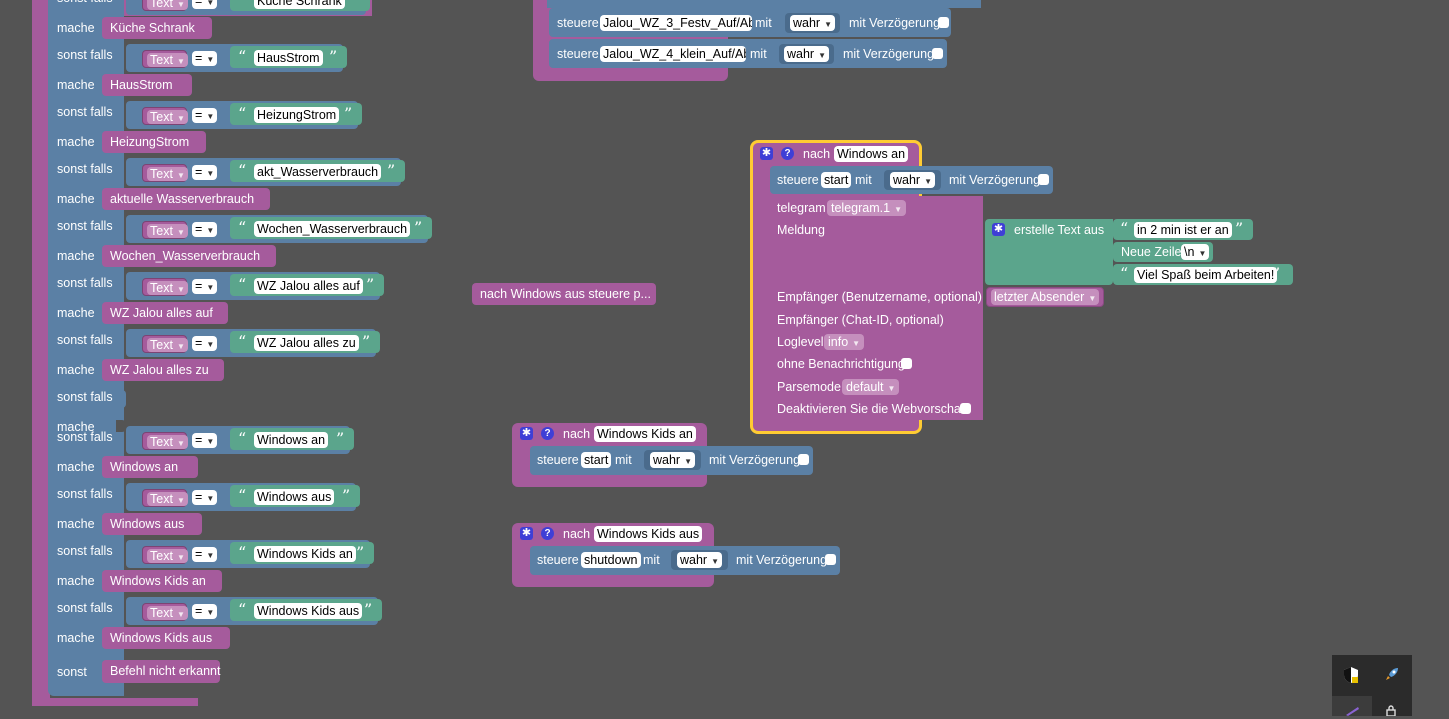 This screenshot has width=1449, height=719. I want to click on loglevel-dropdown: info ▼, so click(844, 342).